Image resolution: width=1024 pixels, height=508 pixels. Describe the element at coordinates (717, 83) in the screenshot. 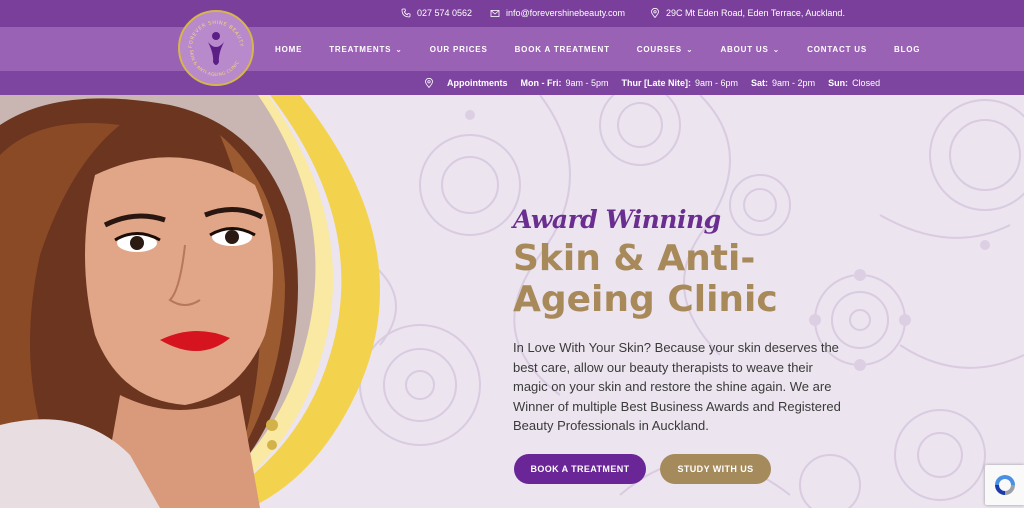

I see `hours-thursday: 9am - 6pm` at that location.